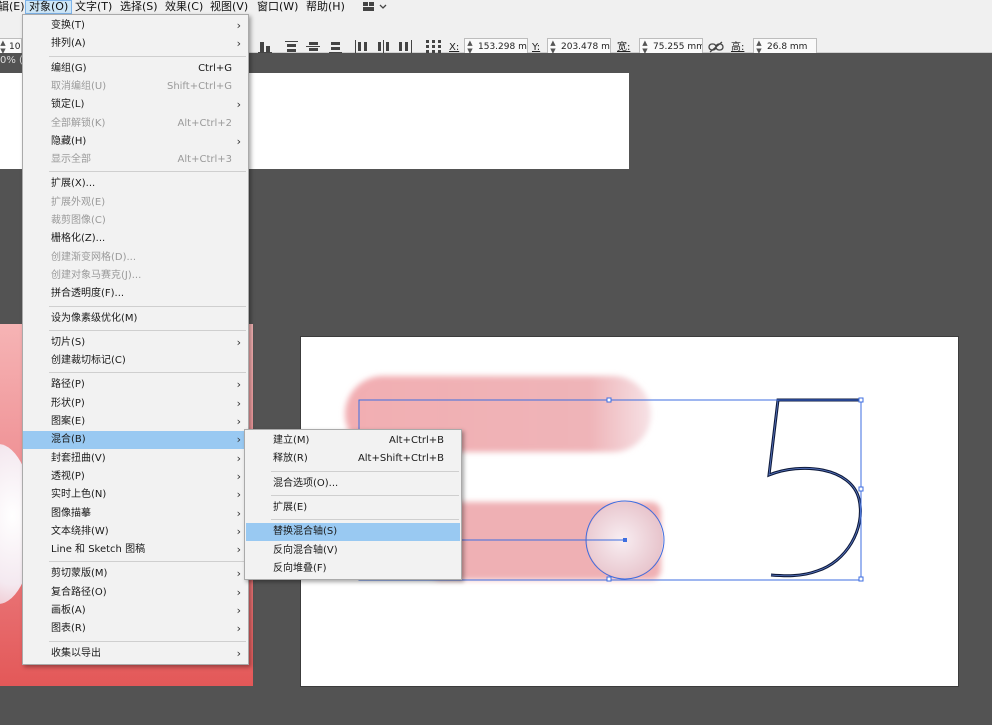  What do you see at coordinates (135, 422) in the screenshot?
I see `object-menu-item-20: 图案(E) ›` at bounding box center [135, 422].